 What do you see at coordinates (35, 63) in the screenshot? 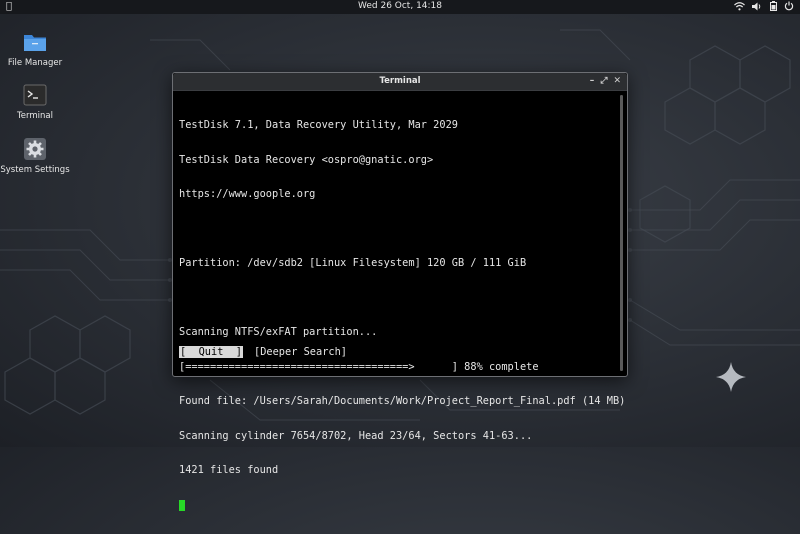
I see `desktop-icon-label: File Manager` at bounding box center [35, 63].